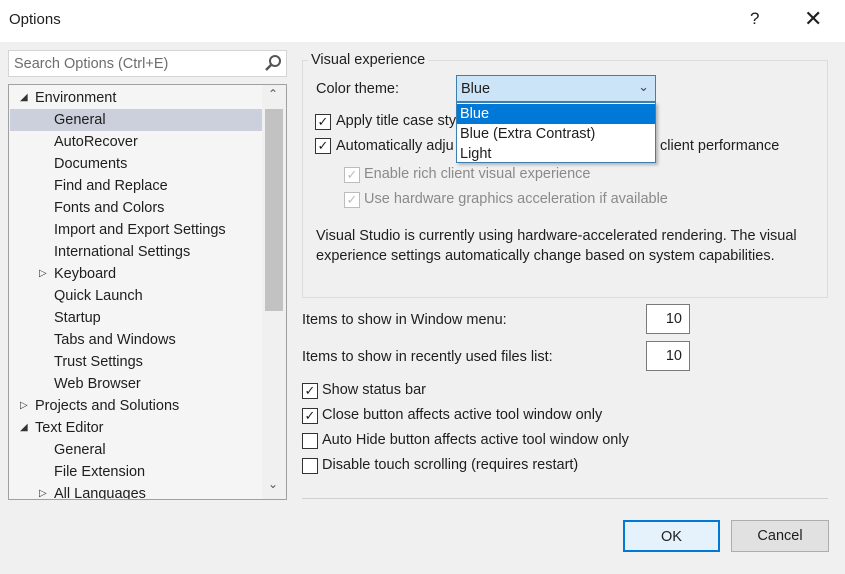 Image resolution: width=845 pixels, height=574 pixels. What do you see at coordinates (668, 319) in the screenshot?
I see `window-menu-count-input: 10` at bounding box center [668, 319].